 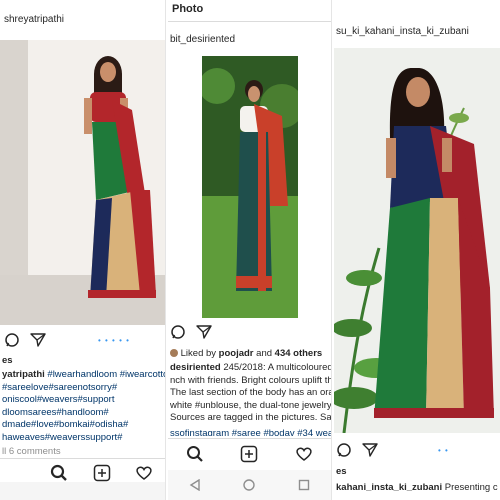 I want to click on bottom-nav, so click(x=249, y=453).